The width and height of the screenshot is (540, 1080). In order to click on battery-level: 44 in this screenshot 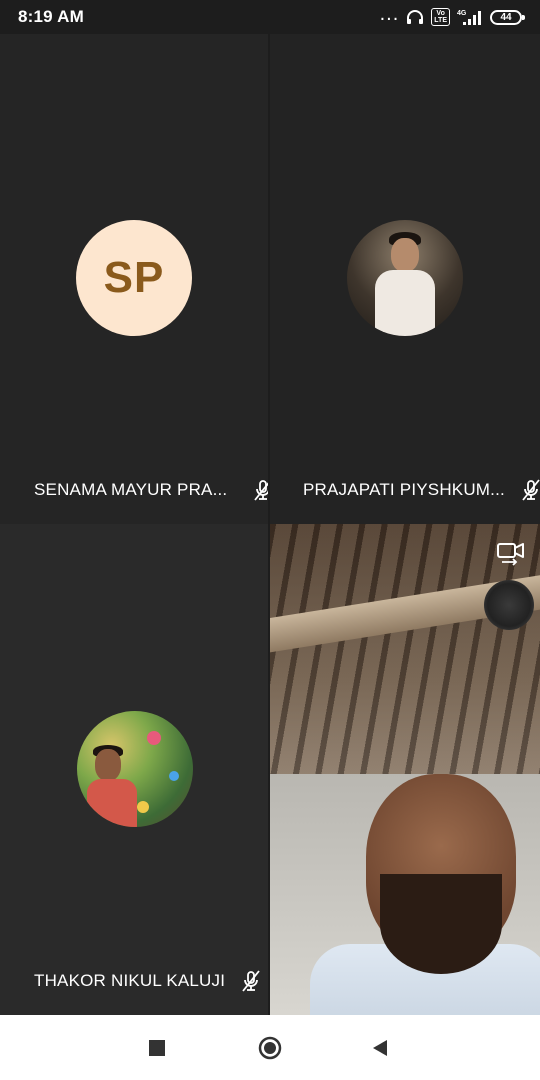, I will do `click(506, 17)`.